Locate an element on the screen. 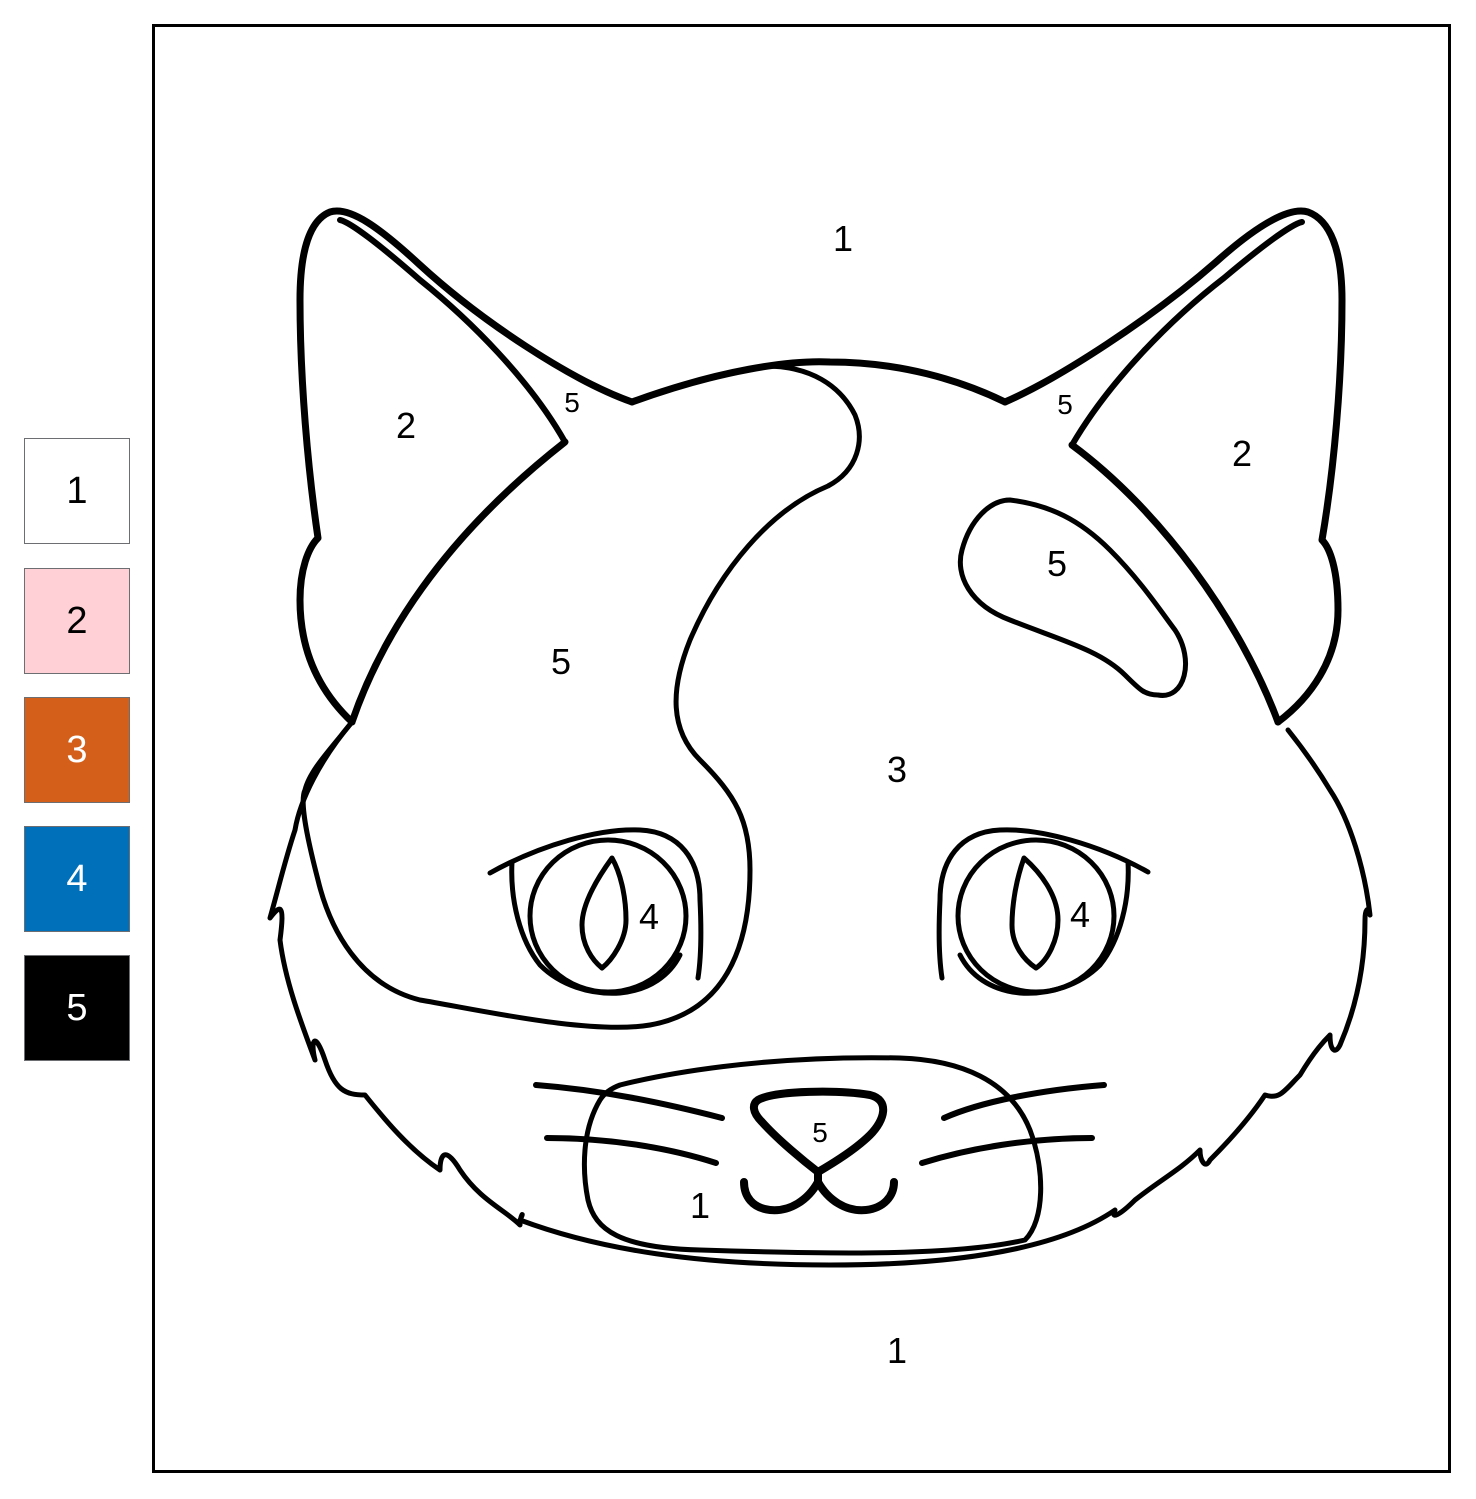 The image size is (1476, 1499). region-number-left-ear-inner: 5 is located at coordinates (572, 402).